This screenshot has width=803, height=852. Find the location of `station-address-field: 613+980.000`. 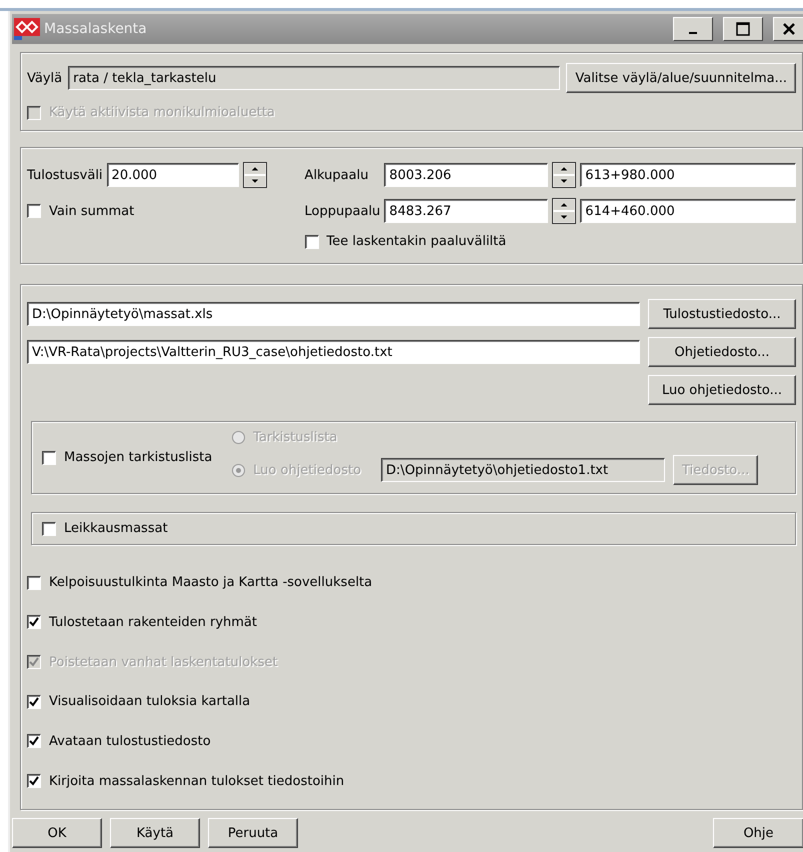

station-address-field: 613+980.000 is located at coordinates (688, 175).